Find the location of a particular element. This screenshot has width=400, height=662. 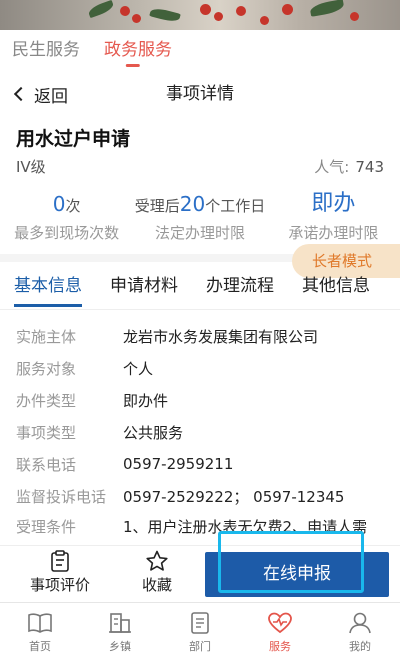

tabbar-label: 首页 is located at coordinates (40, 646).